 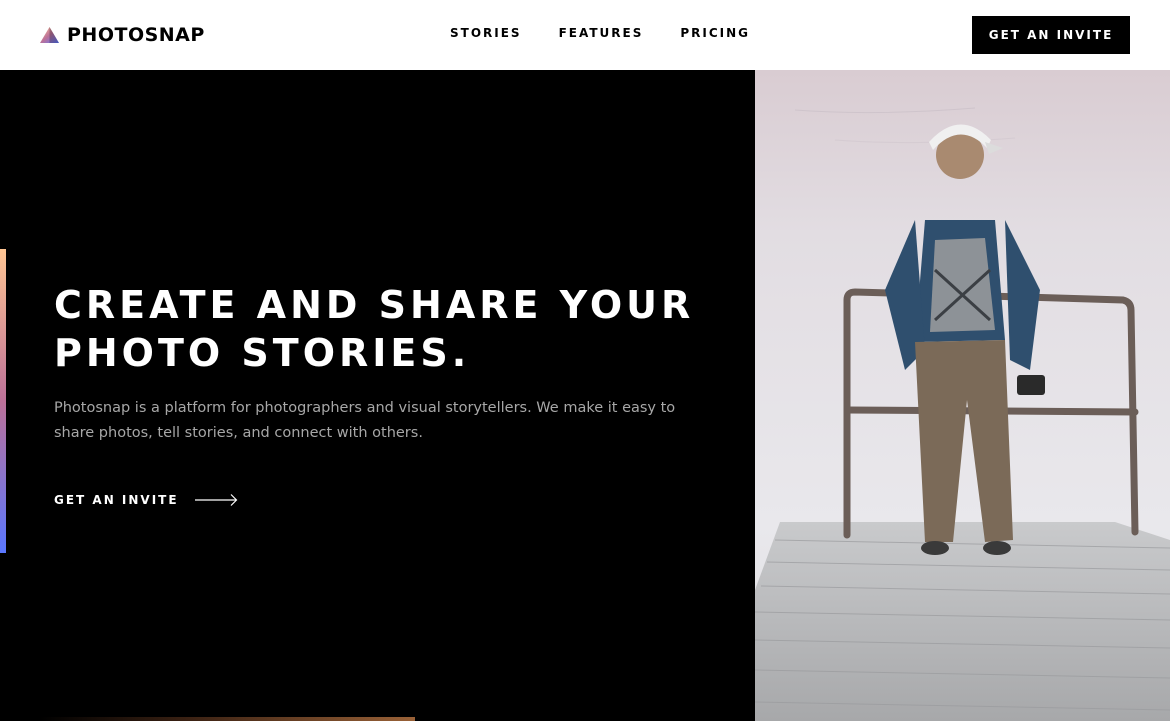 What do you see at coordinates (715, 33) in the screenshot?
I see `nav-item-pricing: PRICING` at bounding box center [715, 33].